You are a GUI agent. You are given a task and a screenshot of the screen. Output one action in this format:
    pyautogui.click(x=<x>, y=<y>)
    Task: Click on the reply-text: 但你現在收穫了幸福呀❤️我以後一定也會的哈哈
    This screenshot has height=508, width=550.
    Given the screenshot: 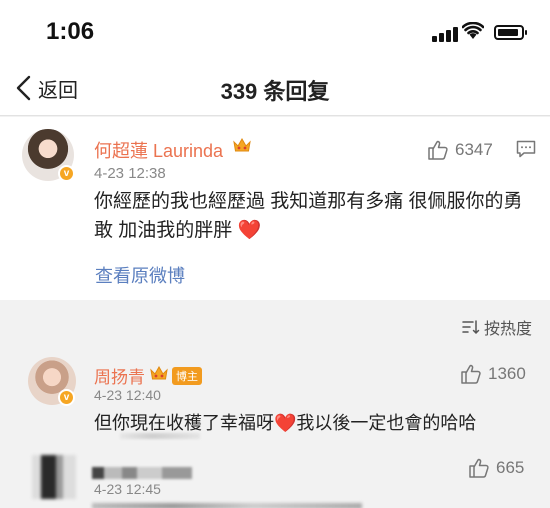 What is the action you would take?
    pyautogui.click(x=285, y=422)
    